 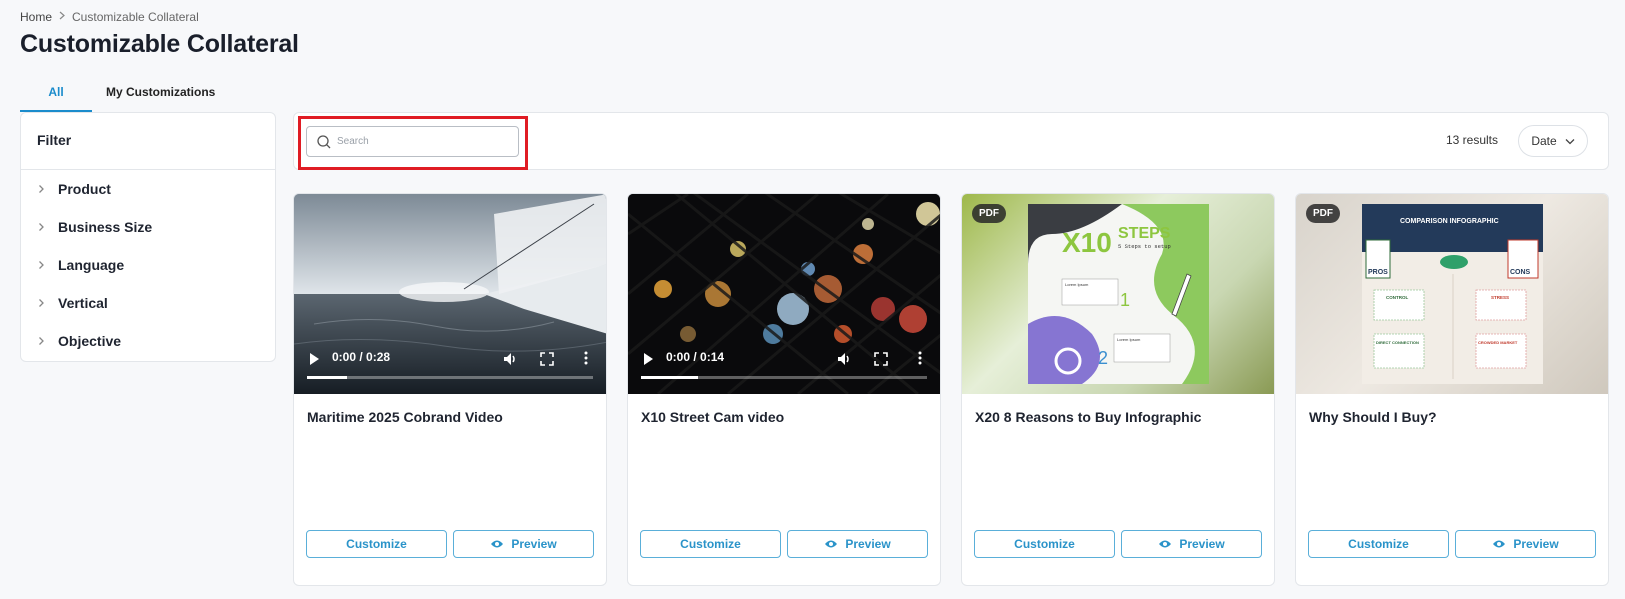 What do you see at coordinates (695, 357) in the screenshot?
I see `video-time: 0:00 / 0:14` at bounding box center [695, 357].